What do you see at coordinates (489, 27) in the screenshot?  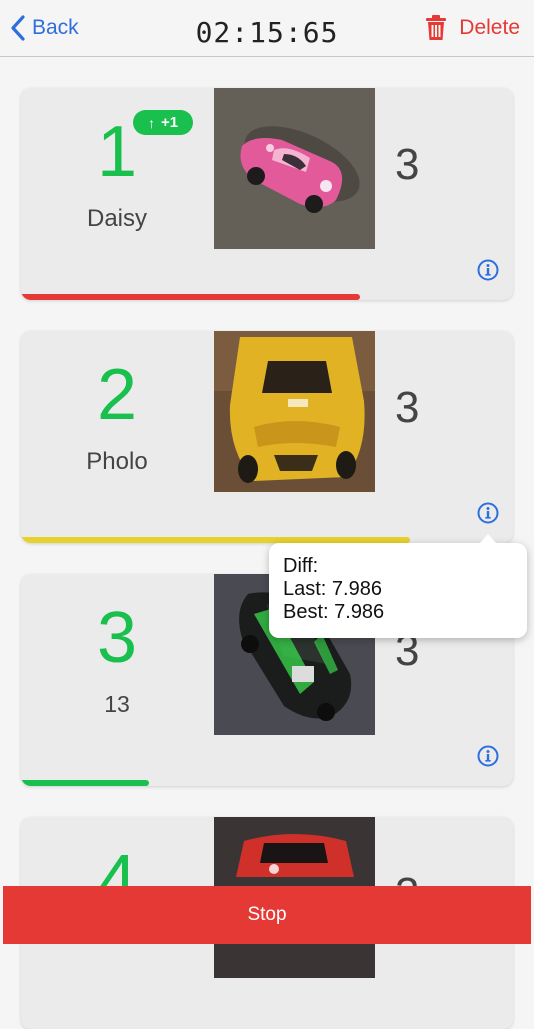 I see `delete-label: Delete` at bounding box center [489, 27].